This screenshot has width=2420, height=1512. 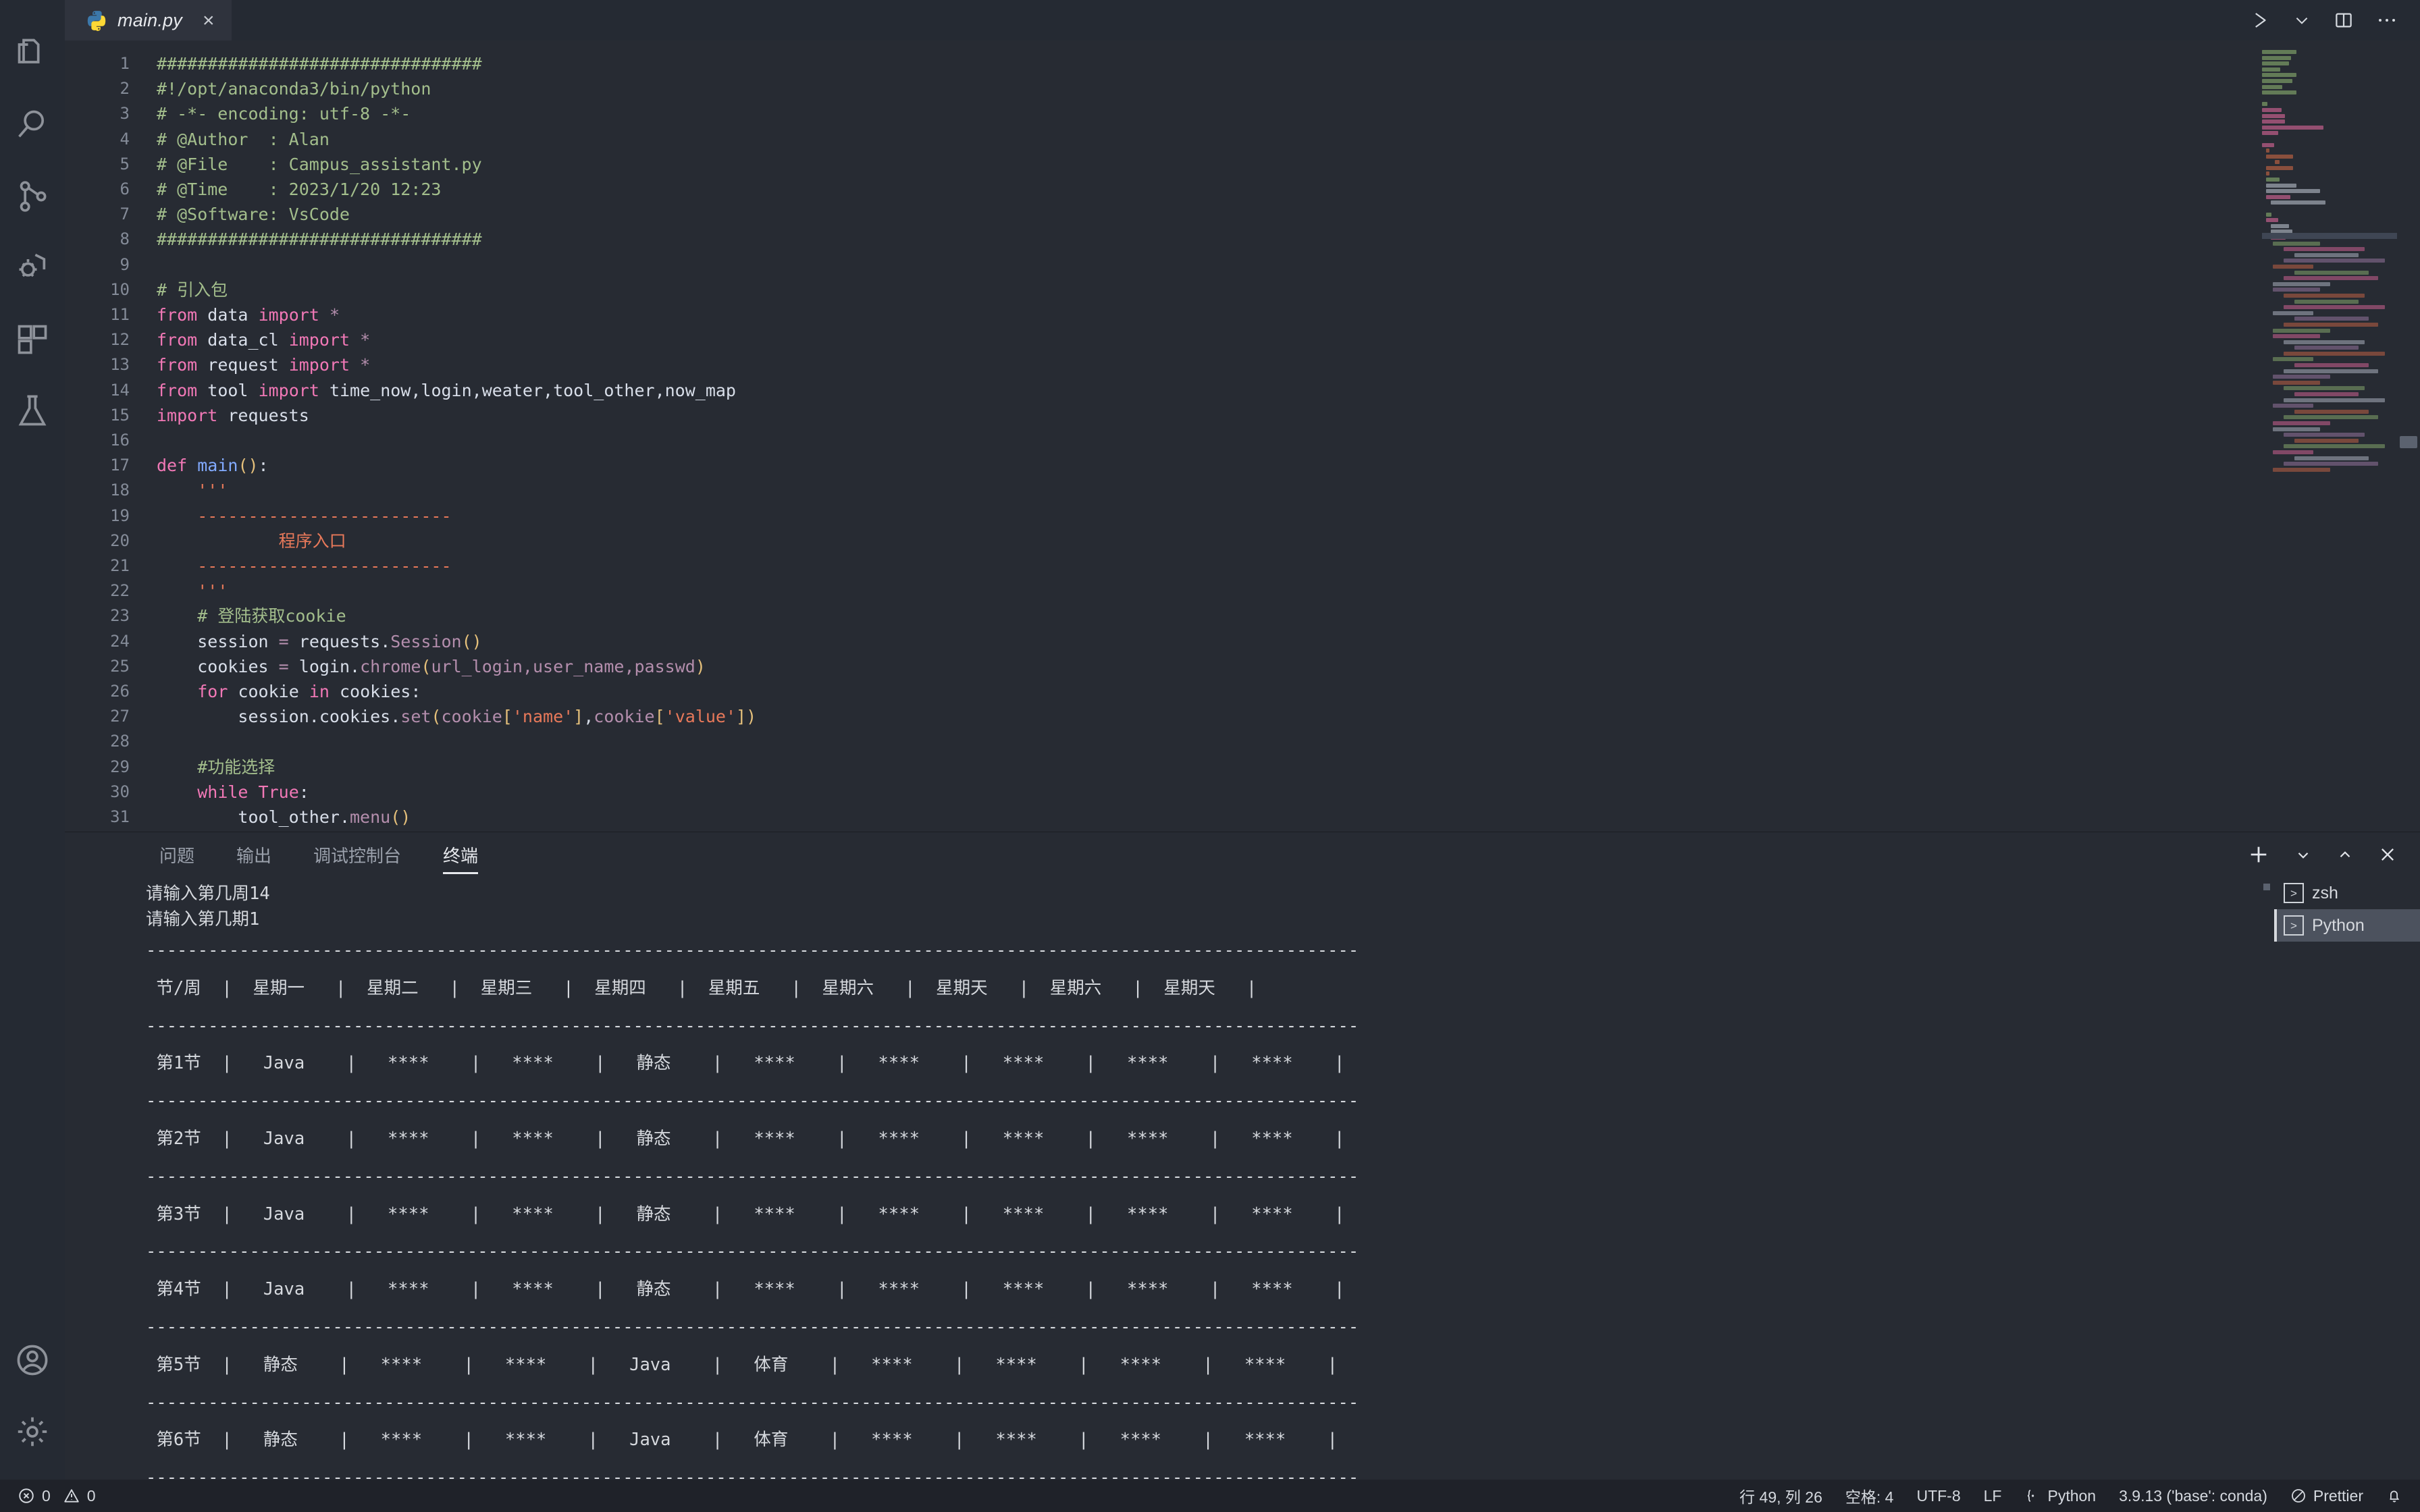 What do you see at coordinates (2394, 1496) in the screenshot?
I see `status-notifications-bell` at bounding box center [2394, 1496].